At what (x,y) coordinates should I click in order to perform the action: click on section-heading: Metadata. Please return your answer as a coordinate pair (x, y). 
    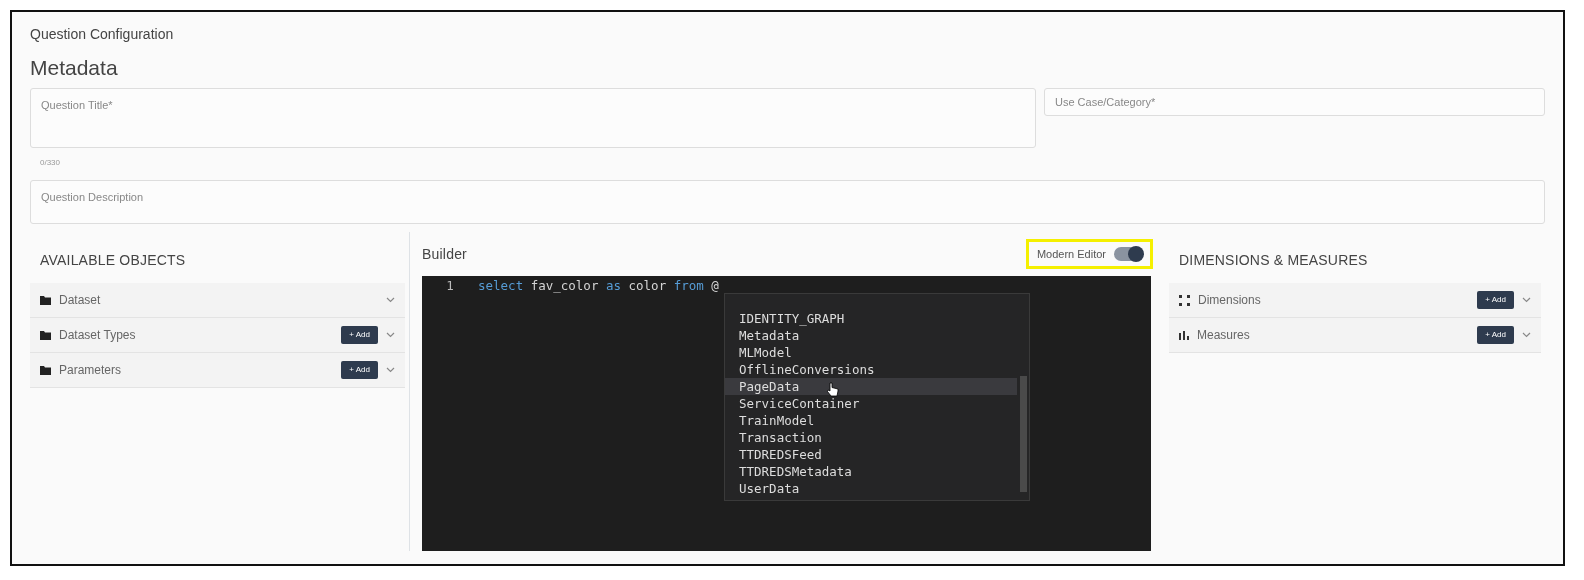
    Looking at the image, I should click on (74, 68).